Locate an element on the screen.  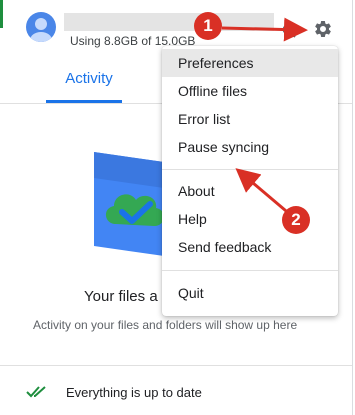
menu-item-label: Error list is located at coordinates (204, 119).